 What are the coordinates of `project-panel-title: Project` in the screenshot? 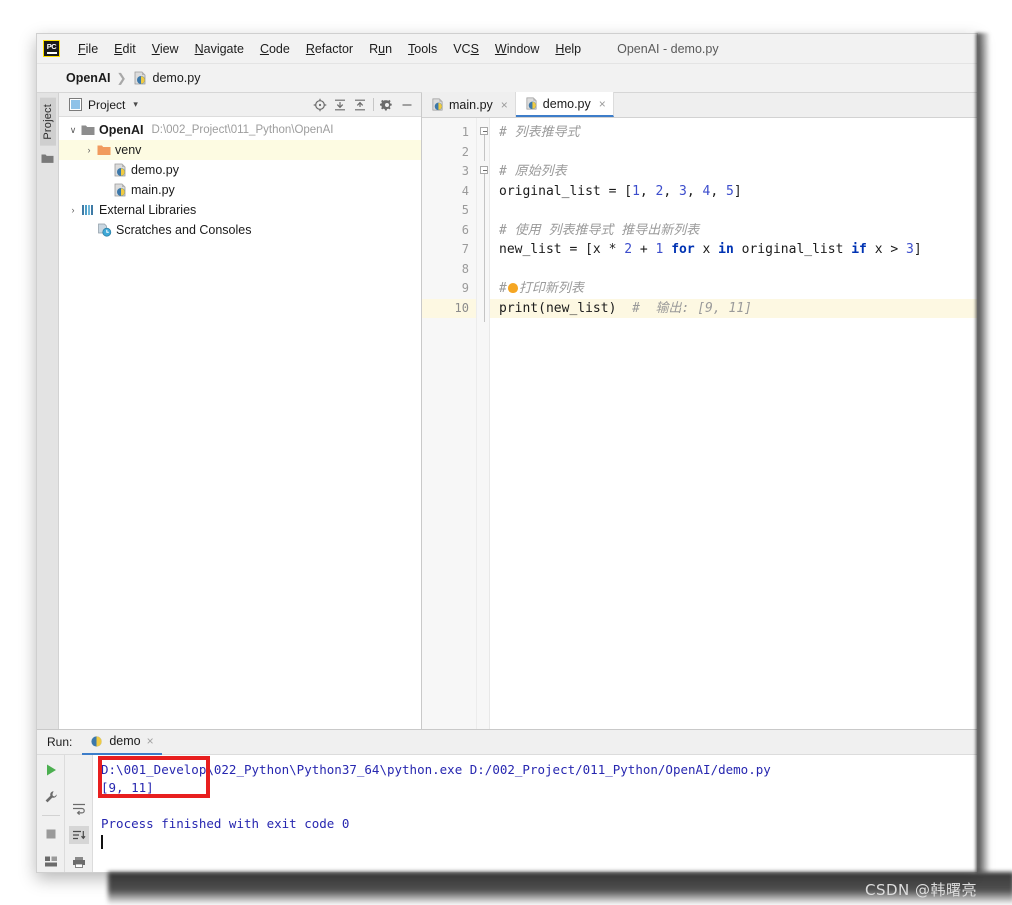 It's located at (107, 104).